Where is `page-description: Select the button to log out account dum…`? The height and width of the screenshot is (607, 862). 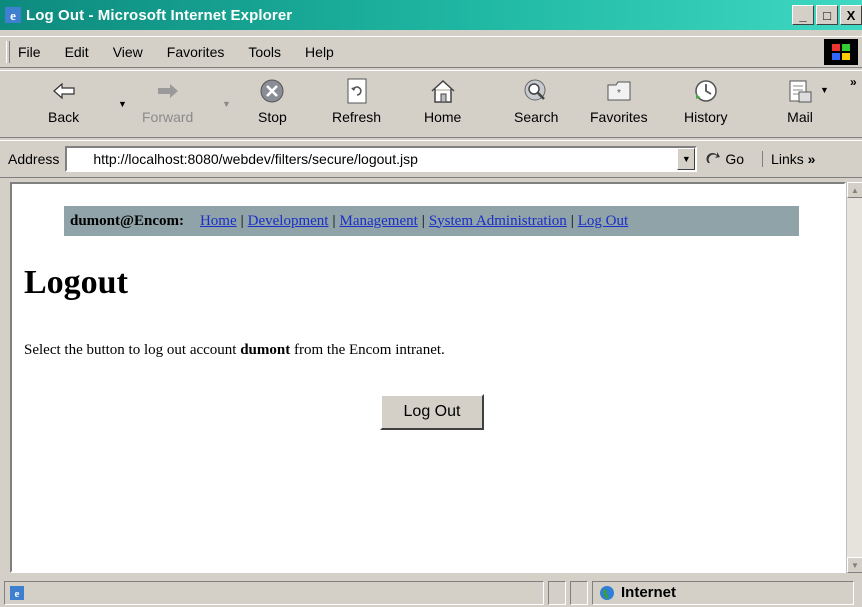 page-description: Select the button to log out account dum… is located at coordinates (234, 350).